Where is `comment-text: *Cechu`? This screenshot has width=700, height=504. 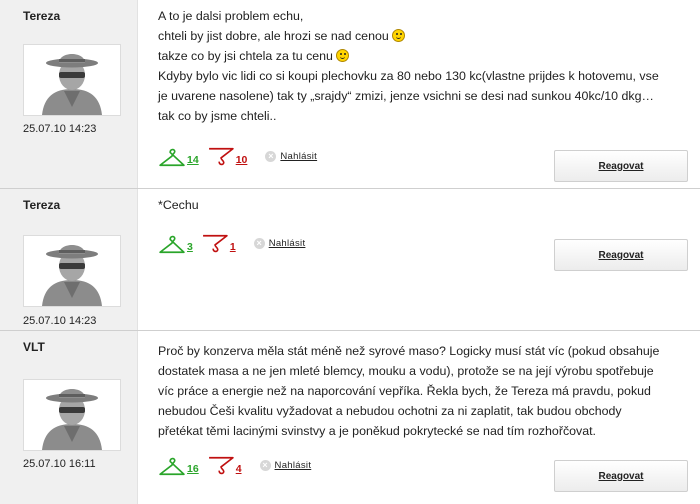 comment-text: *Cechu is located at coordinates (422, 205).